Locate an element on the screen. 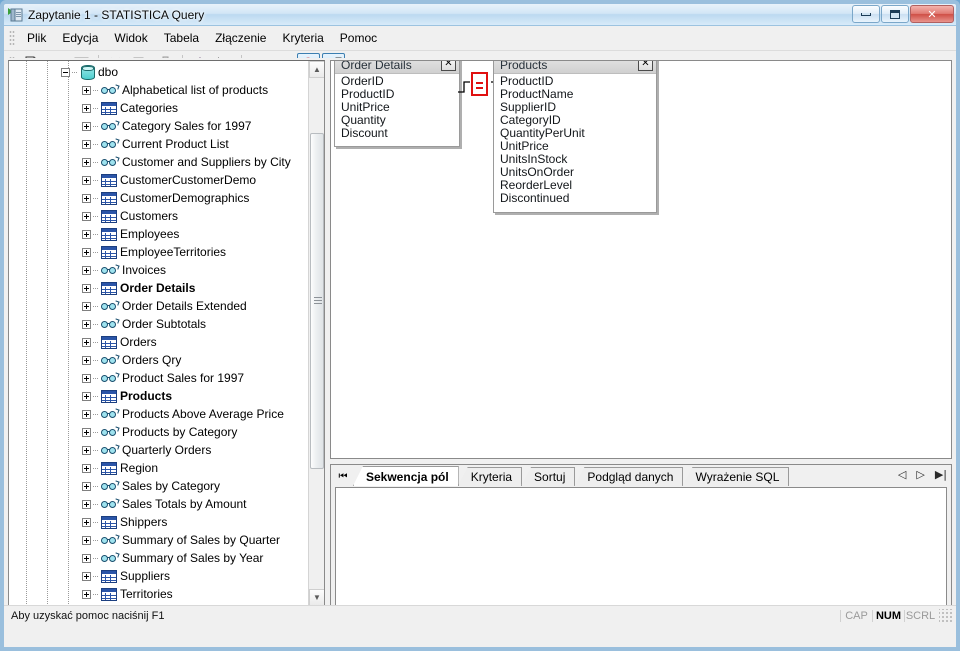 This screenshot has width=960, height=651. tree-node-item: Shippers is located at coordinates (159, 522).